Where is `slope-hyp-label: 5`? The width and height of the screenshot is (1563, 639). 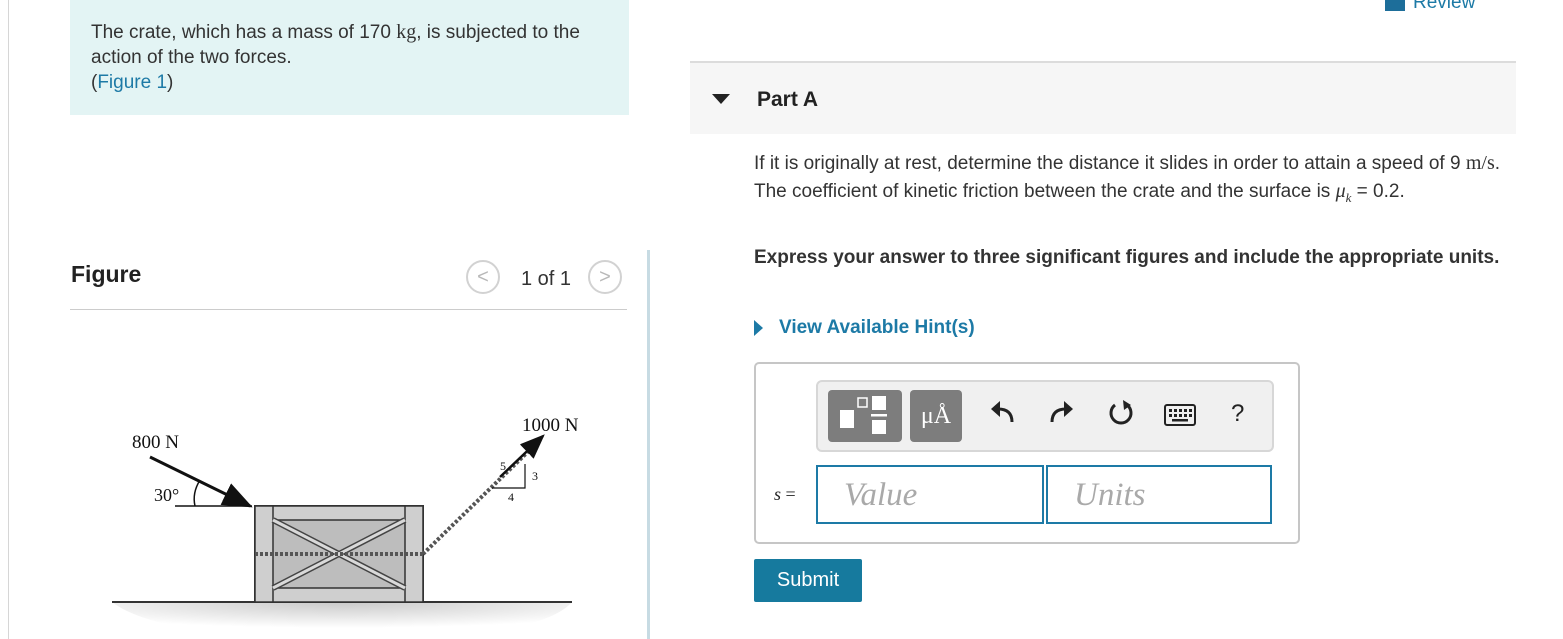
slope-hyp-label: 5 is located at coordinates (503, 466).